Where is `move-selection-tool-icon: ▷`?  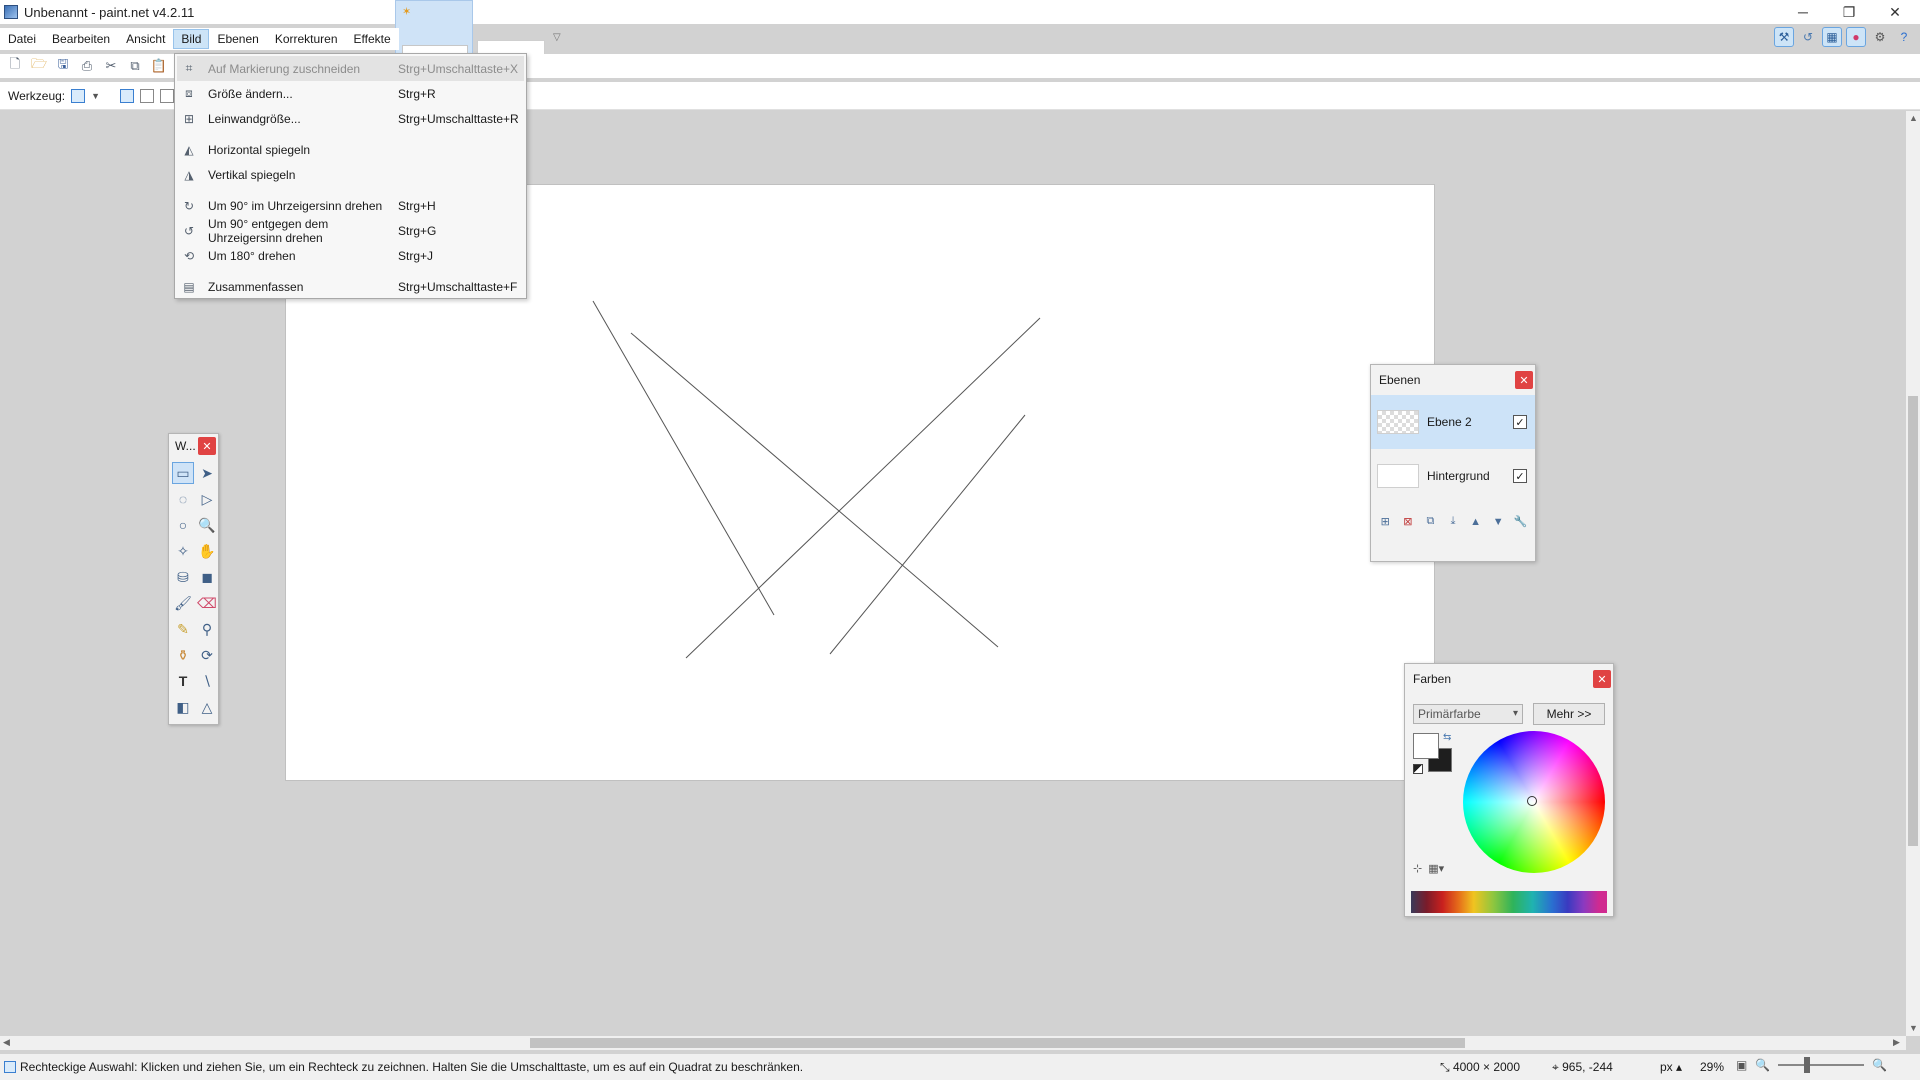
move-selection-tool-icon: ▷ is located at coordinates (207, 499).